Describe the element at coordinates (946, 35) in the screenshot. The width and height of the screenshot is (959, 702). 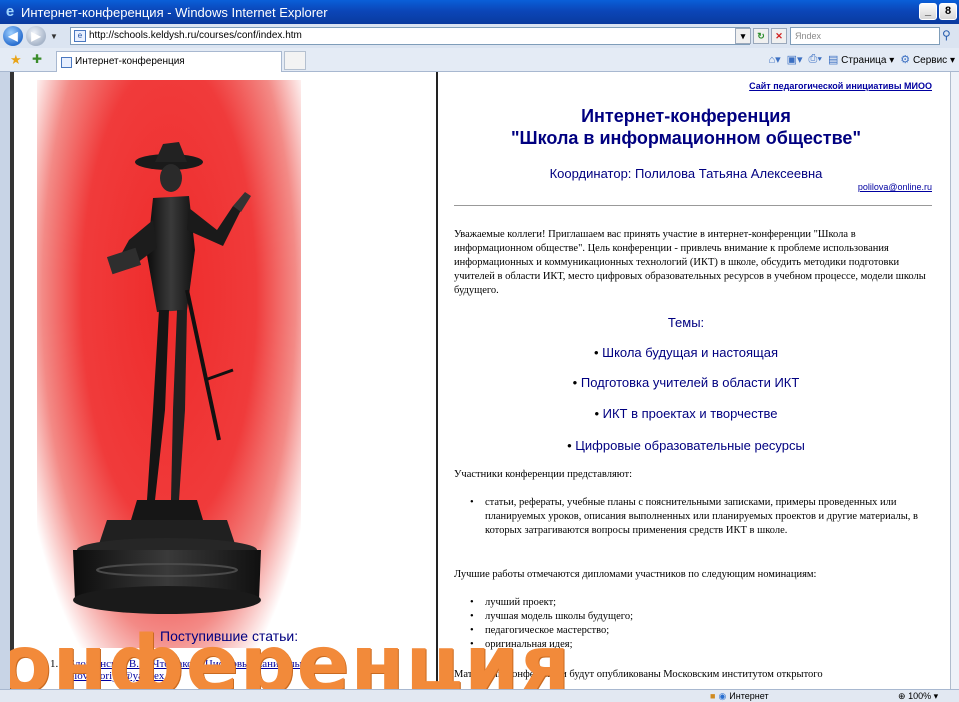
I see `search-icon: ⚲` at that location.